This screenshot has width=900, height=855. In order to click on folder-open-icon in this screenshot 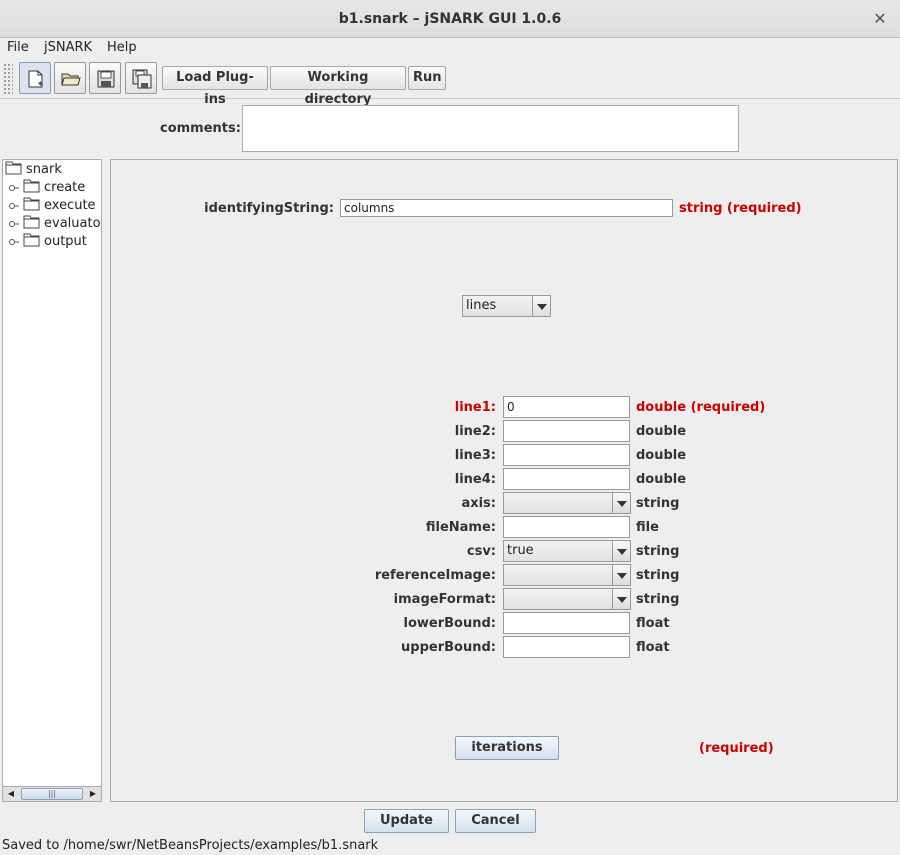, I will do `click(13, 168)`.